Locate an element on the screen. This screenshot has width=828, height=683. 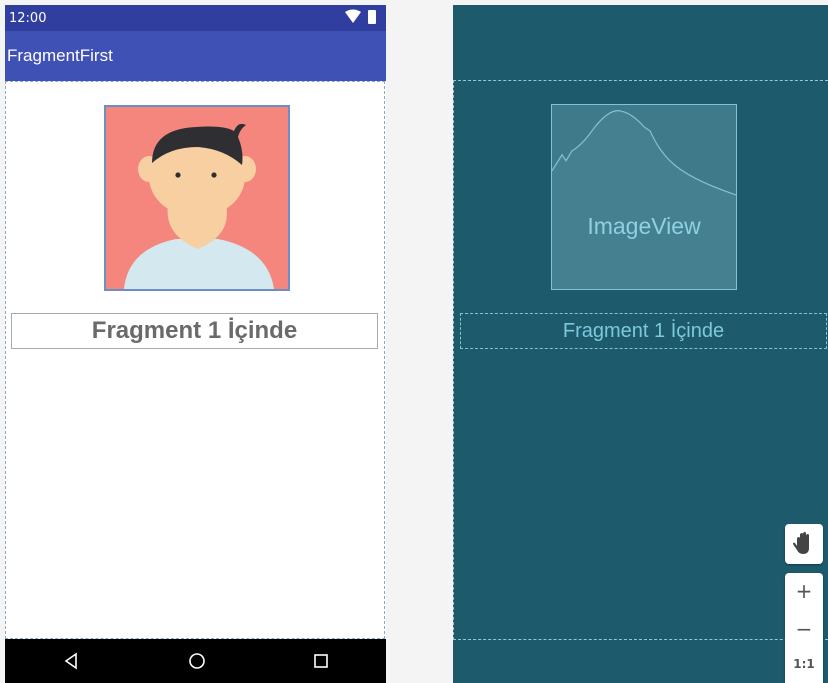
pan-button is located at coordinates (804, 544).